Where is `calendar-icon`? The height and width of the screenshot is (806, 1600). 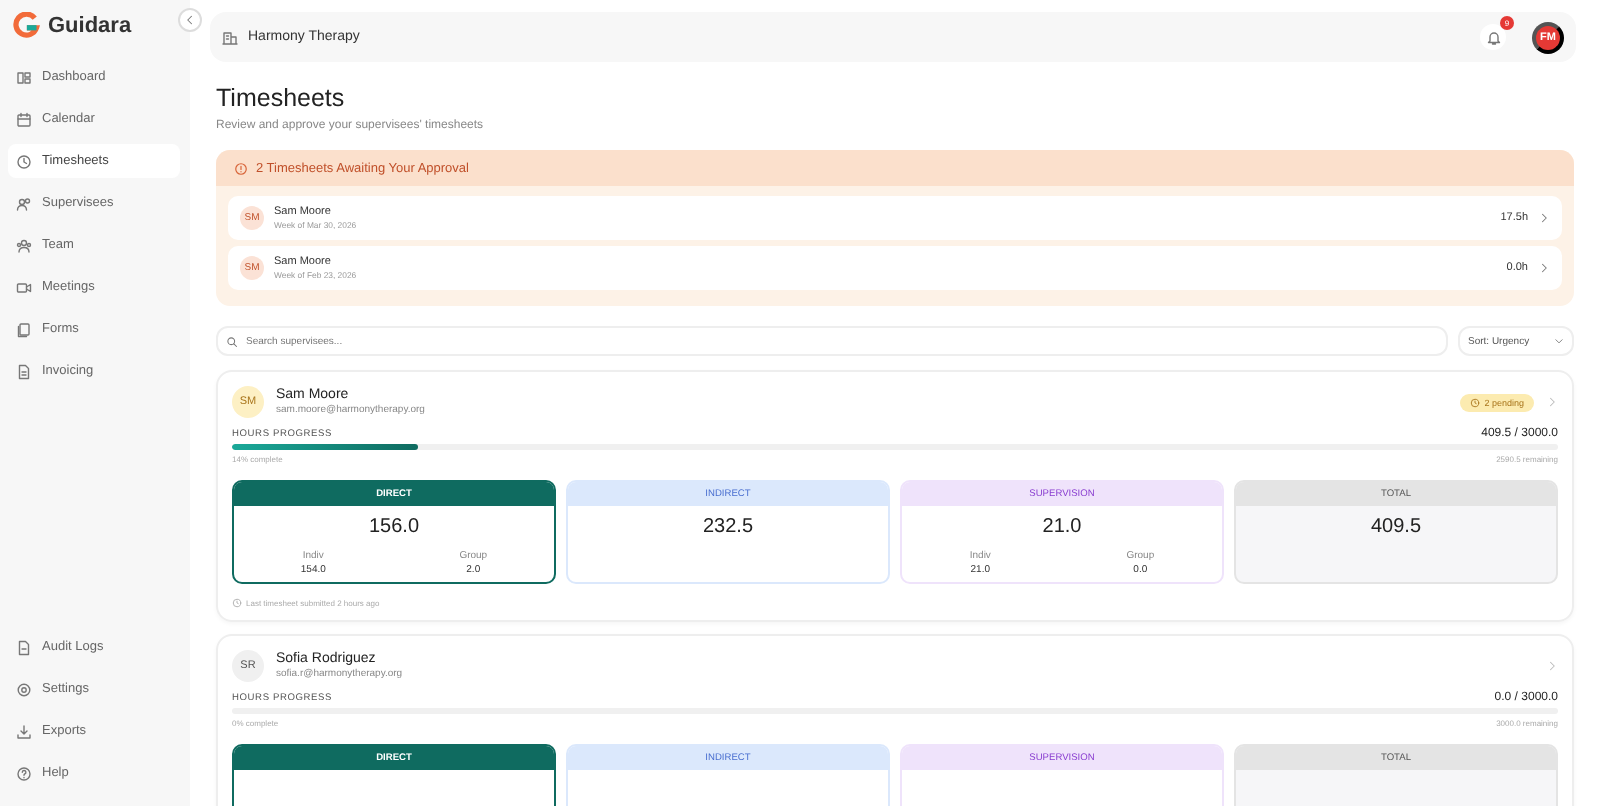 calendar-icon is located at coordinates (24, 119).